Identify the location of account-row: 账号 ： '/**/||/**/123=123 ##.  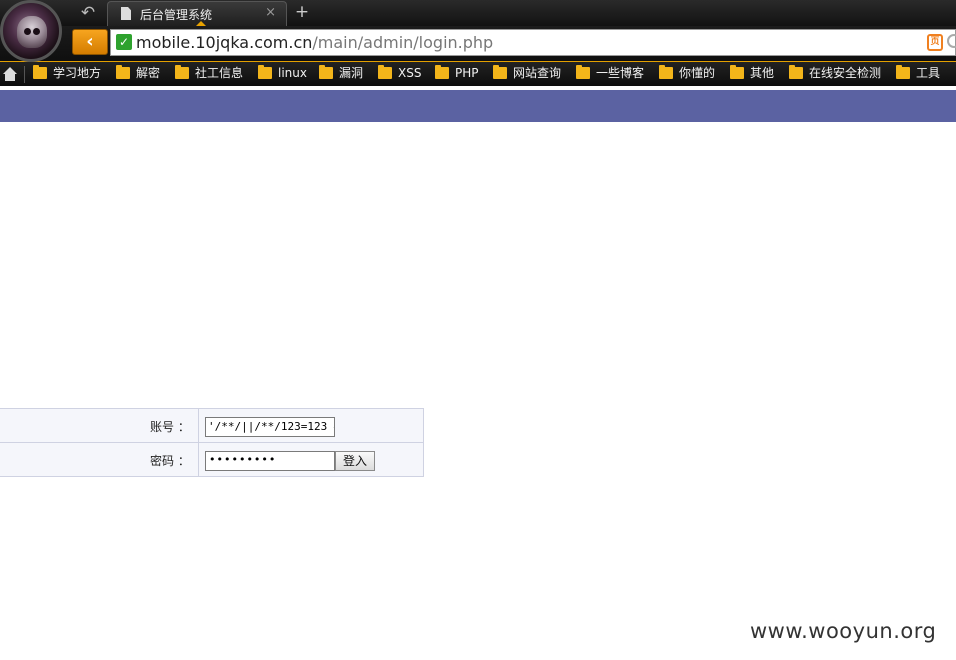
(211, 426).